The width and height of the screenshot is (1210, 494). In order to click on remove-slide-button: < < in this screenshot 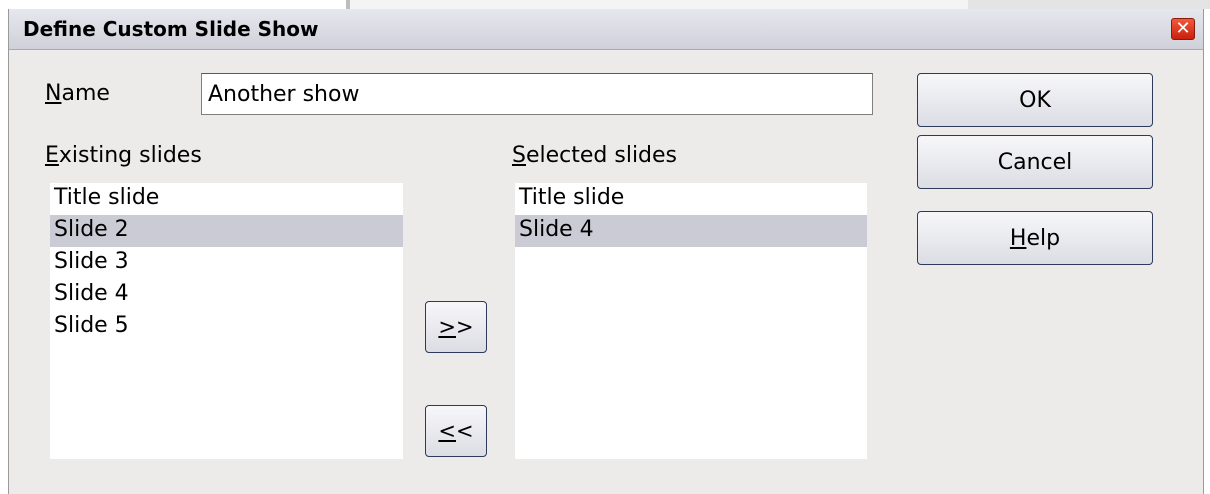, I will do `click(456, 431)`.